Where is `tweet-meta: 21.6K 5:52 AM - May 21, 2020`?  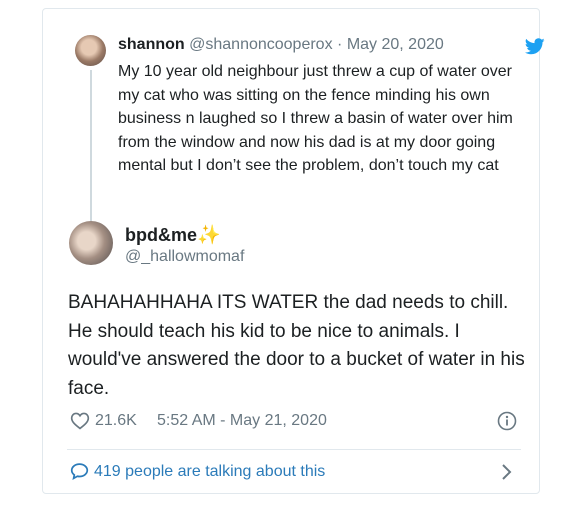 tweet-meta: 21.6K 5:52 AM - May 21, 2020 is located at coordinates (300, 422).